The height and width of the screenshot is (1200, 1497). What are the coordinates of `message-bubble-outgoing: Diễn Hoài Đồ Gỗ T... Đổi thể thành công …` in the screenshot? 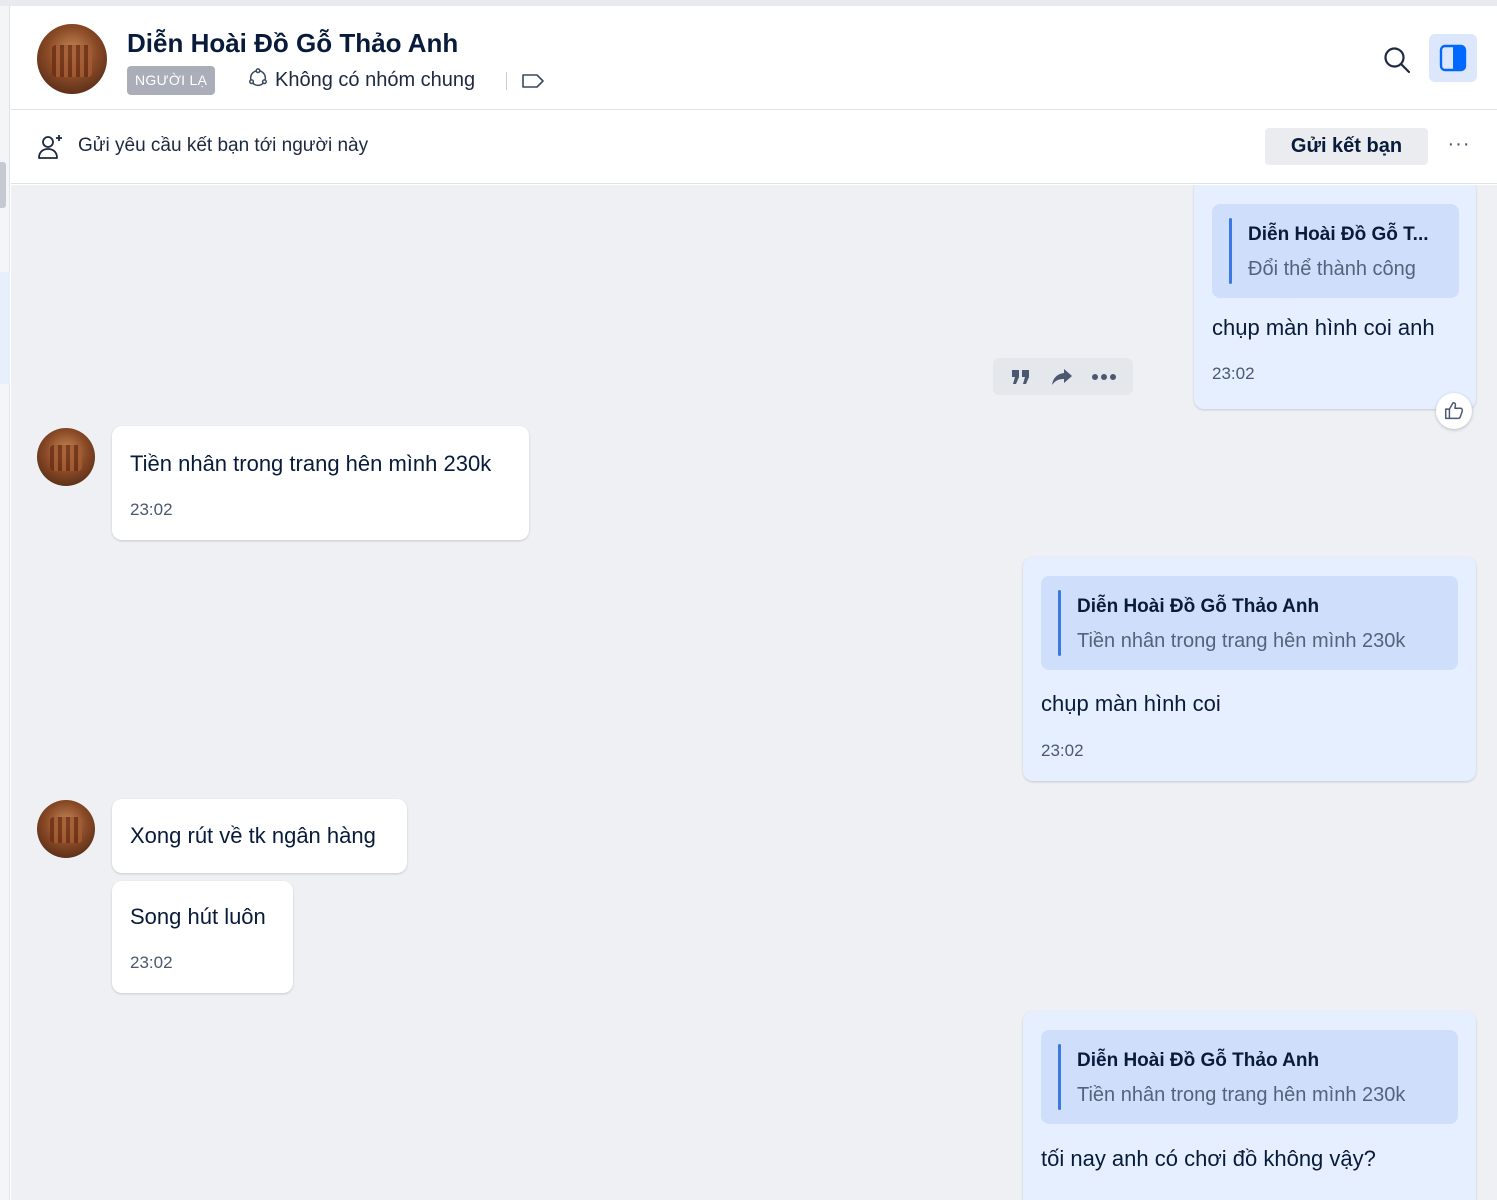 It's located at (1335, 297).